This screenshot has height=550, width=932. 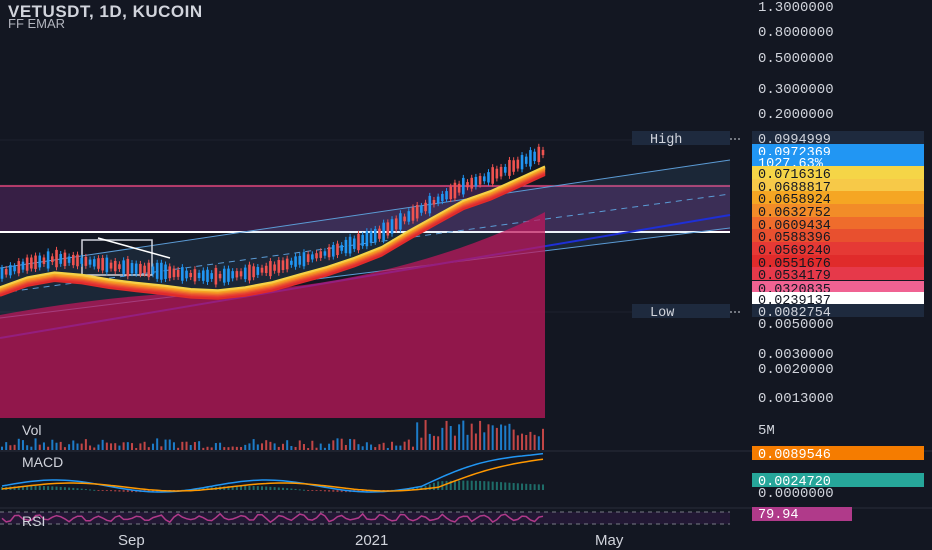 What do you see at coordinates (43, 462) in the screenshot?
I see `macd-label: MACD` at bounding box center [43, 462].